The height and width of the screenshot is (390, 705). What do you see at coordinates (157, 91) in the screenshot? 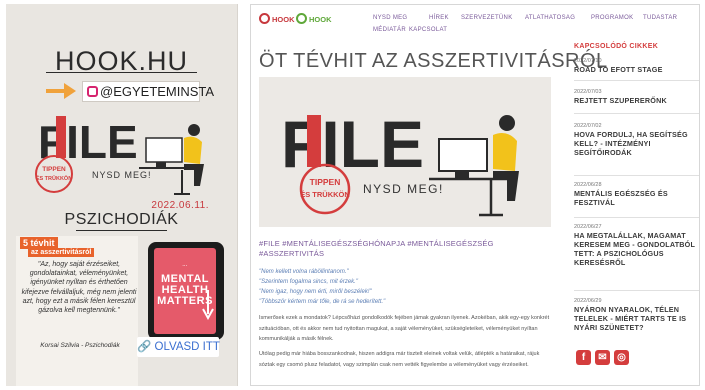
I see `story-handle: @EGYETEMINSTA` at bounding box center [157, 91].